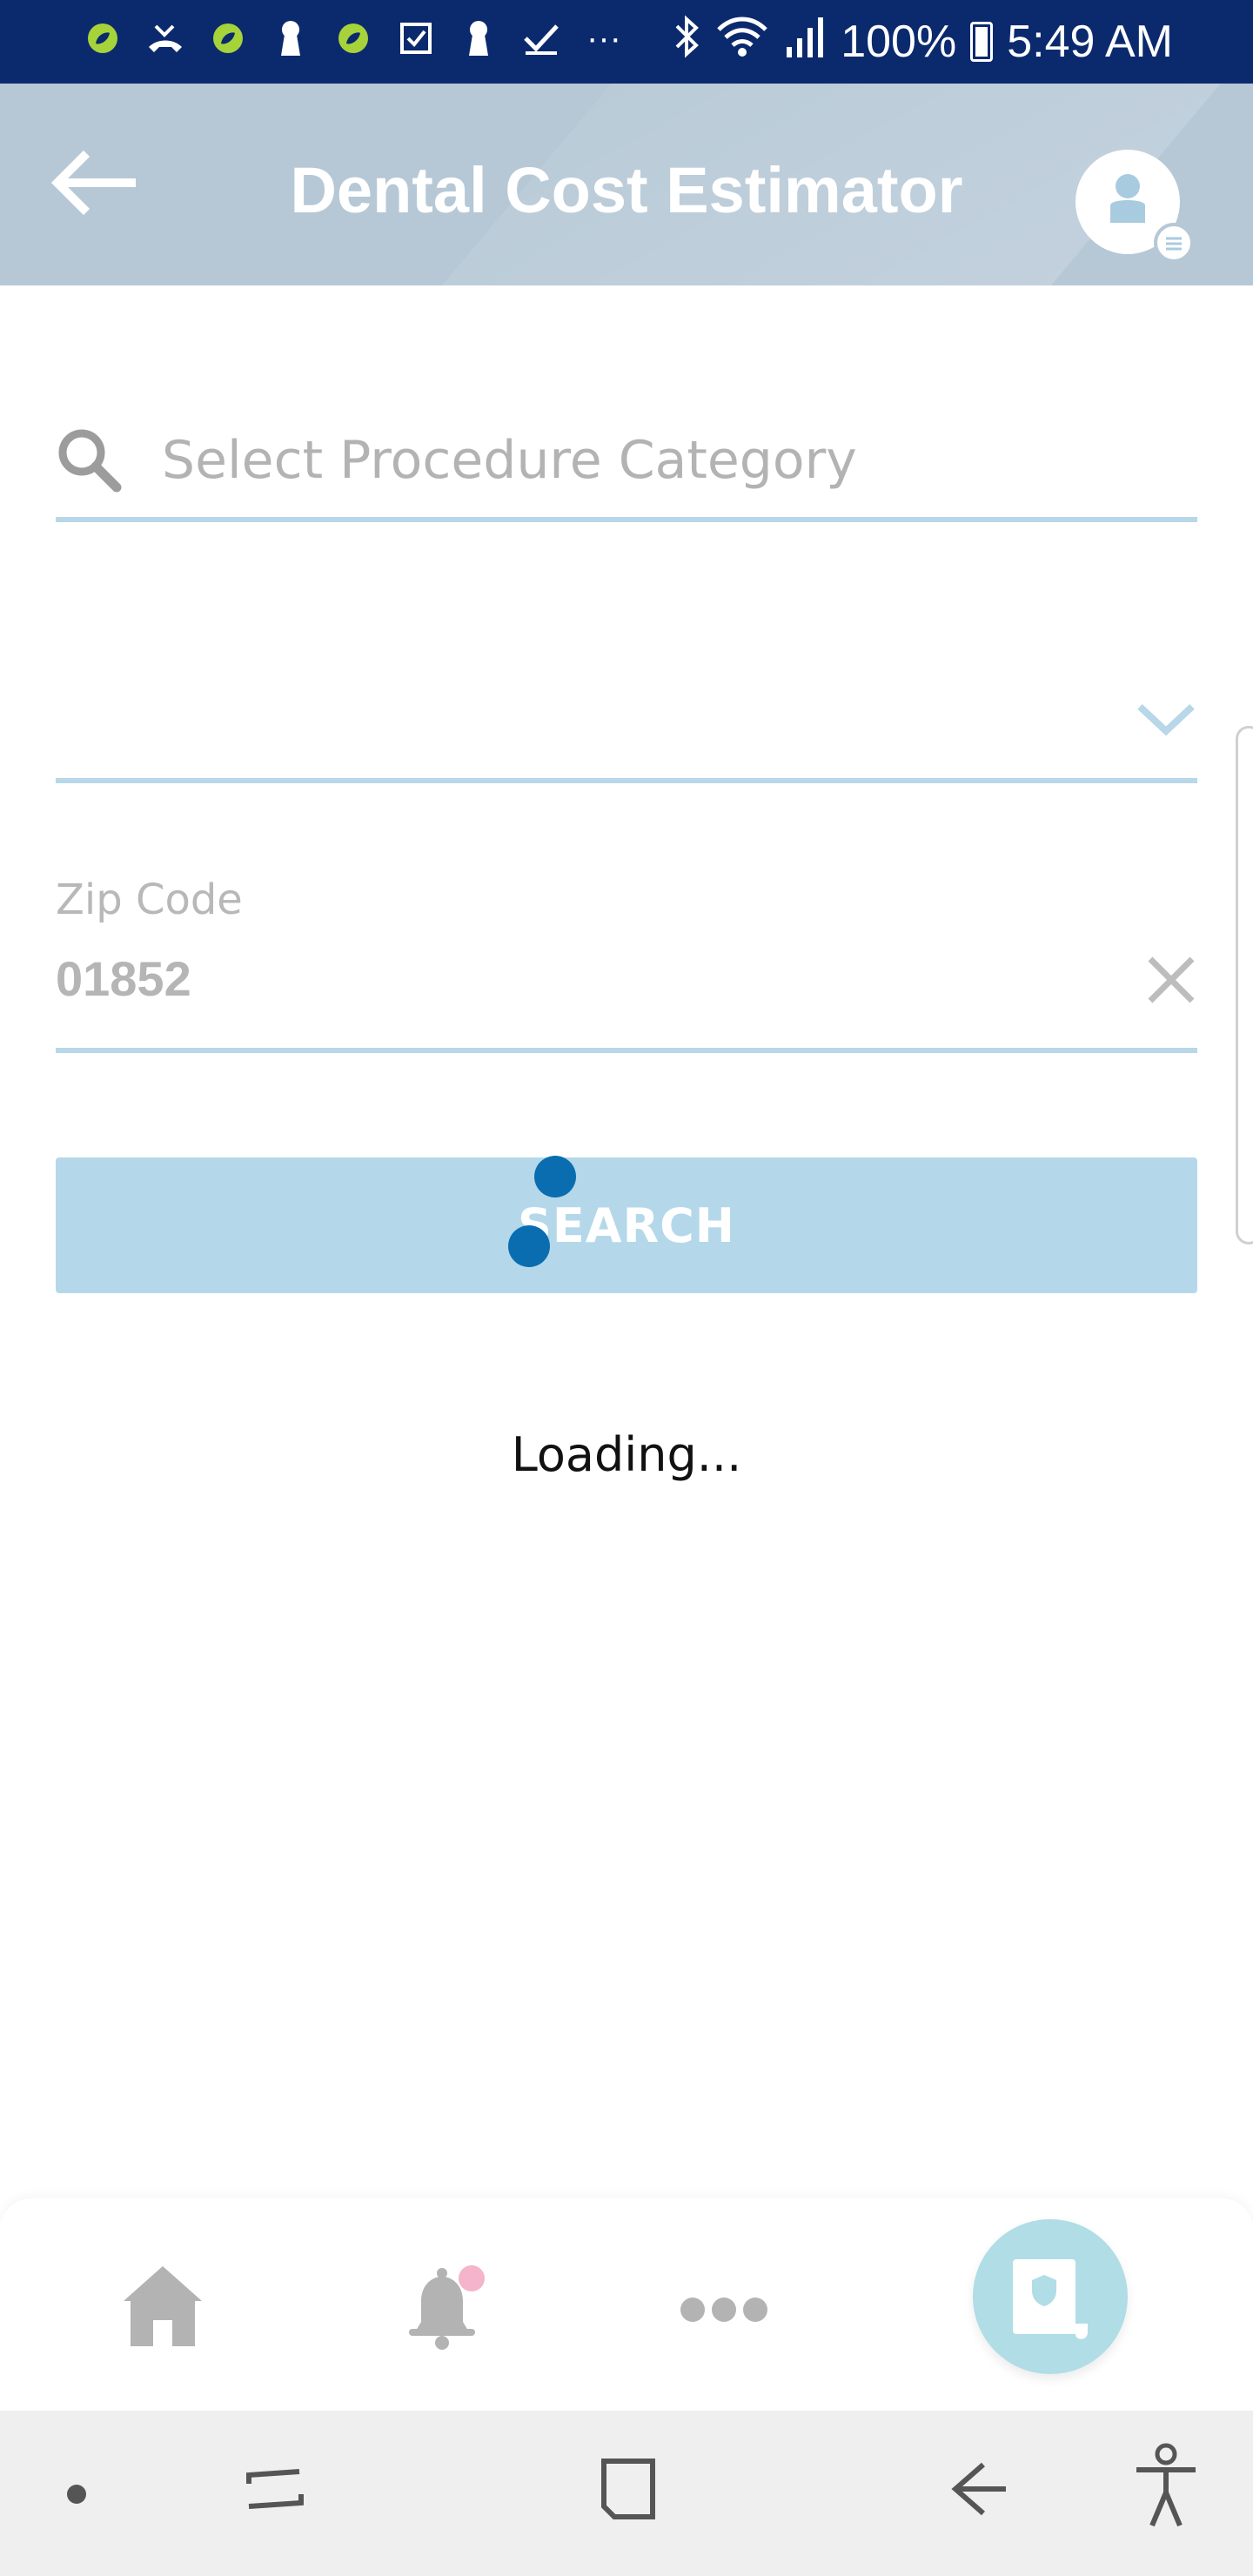 This screenshot has width=1253, height=2576. Describe the element at coordinates (626, 731) in the screenshot. I see `procedure-dropdown` at that location.